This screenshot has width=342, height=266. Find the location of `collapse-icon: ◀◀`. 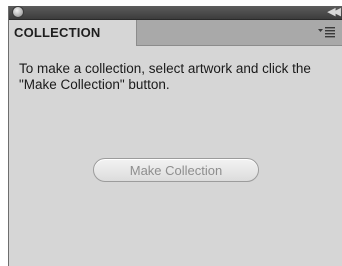

collapse-icon: ◀◀ is located at coordinates (334, 12).